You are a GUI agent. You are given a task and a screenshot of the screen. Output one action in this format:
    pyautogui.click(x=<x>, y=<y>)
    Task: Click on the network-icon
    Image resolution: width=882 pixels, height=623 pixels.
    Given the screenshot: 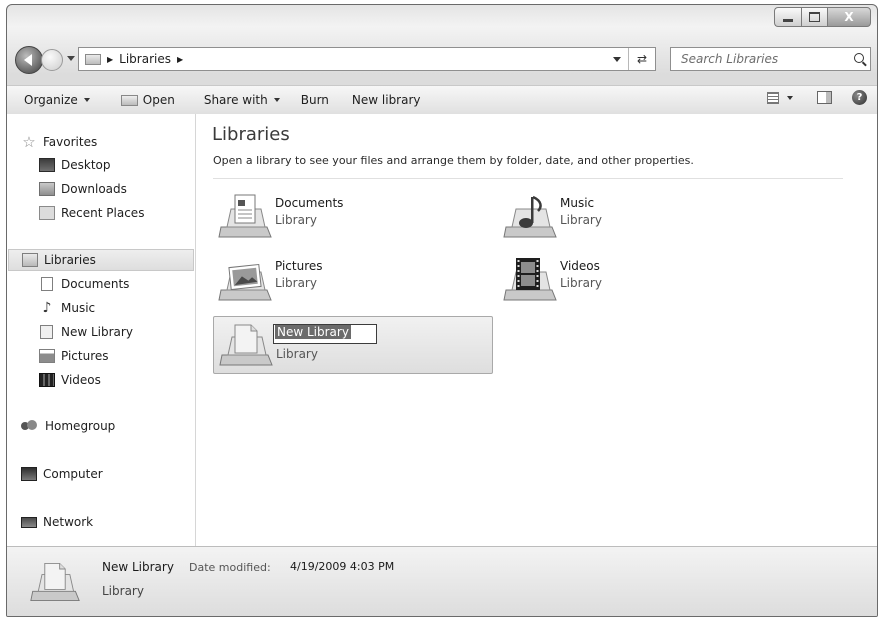 What is the action you would take?
    pyautogui.click(x=29, y=522)
    